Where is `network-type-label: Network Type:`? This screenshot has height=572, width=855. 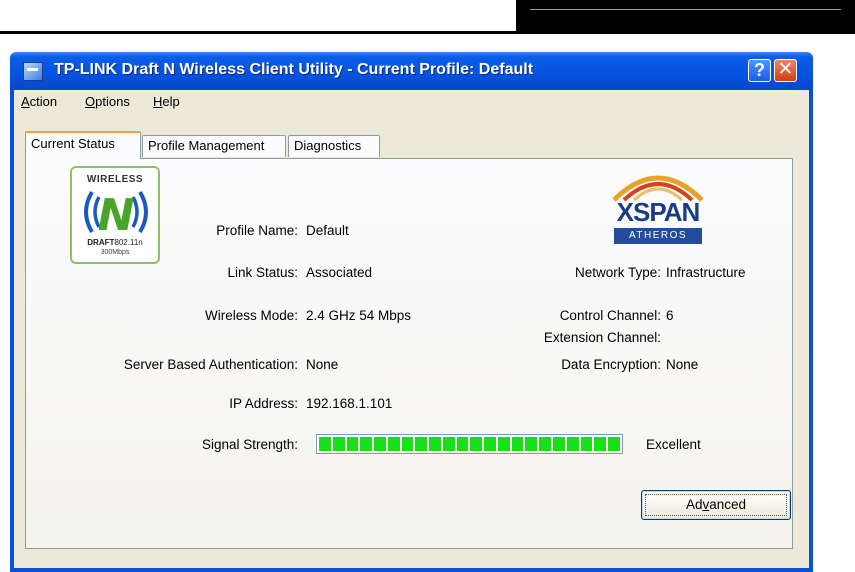
network-type-label: Network Type: is located at coordinates (617, 272).